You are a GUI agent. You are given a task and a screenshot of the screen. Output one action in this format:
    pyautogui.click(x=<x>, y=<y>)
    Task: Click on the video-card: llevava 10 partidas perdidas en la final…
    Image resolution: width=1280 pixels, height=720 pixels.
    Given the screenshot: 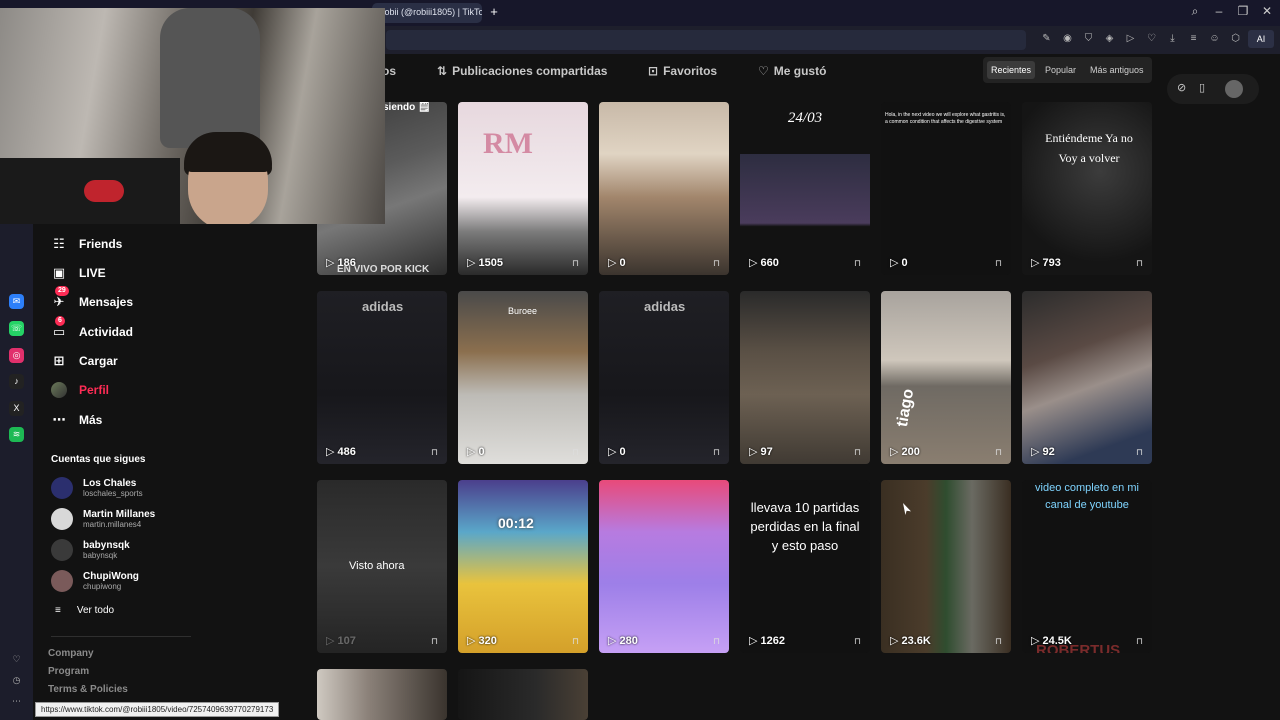 What is the action you would take?
    pyautogui.click(x=805, y=566)
    